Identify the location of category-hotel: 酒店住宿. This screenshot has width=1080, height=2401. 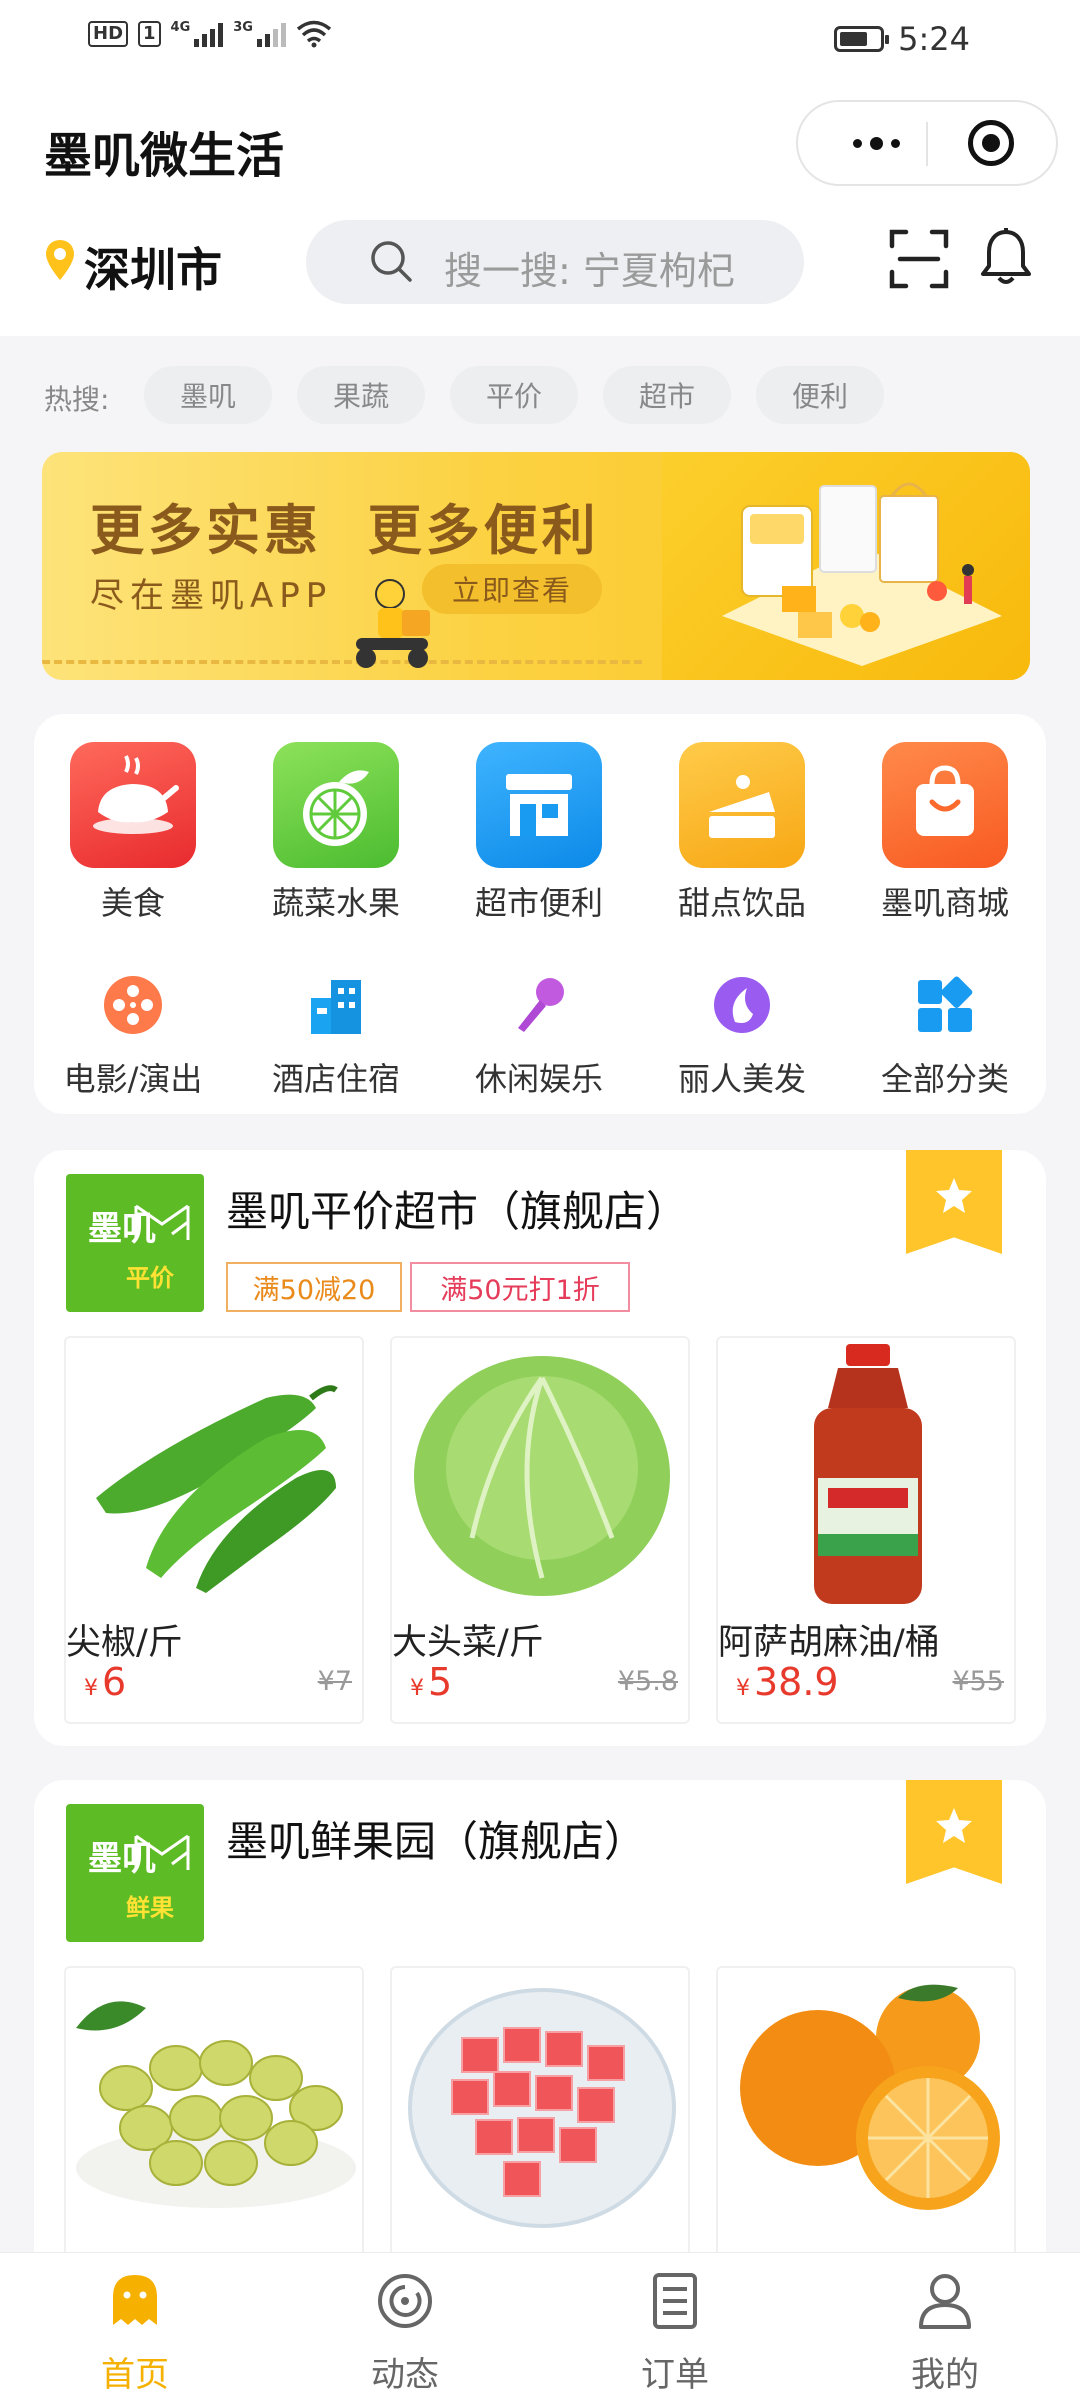
(336, 1037).